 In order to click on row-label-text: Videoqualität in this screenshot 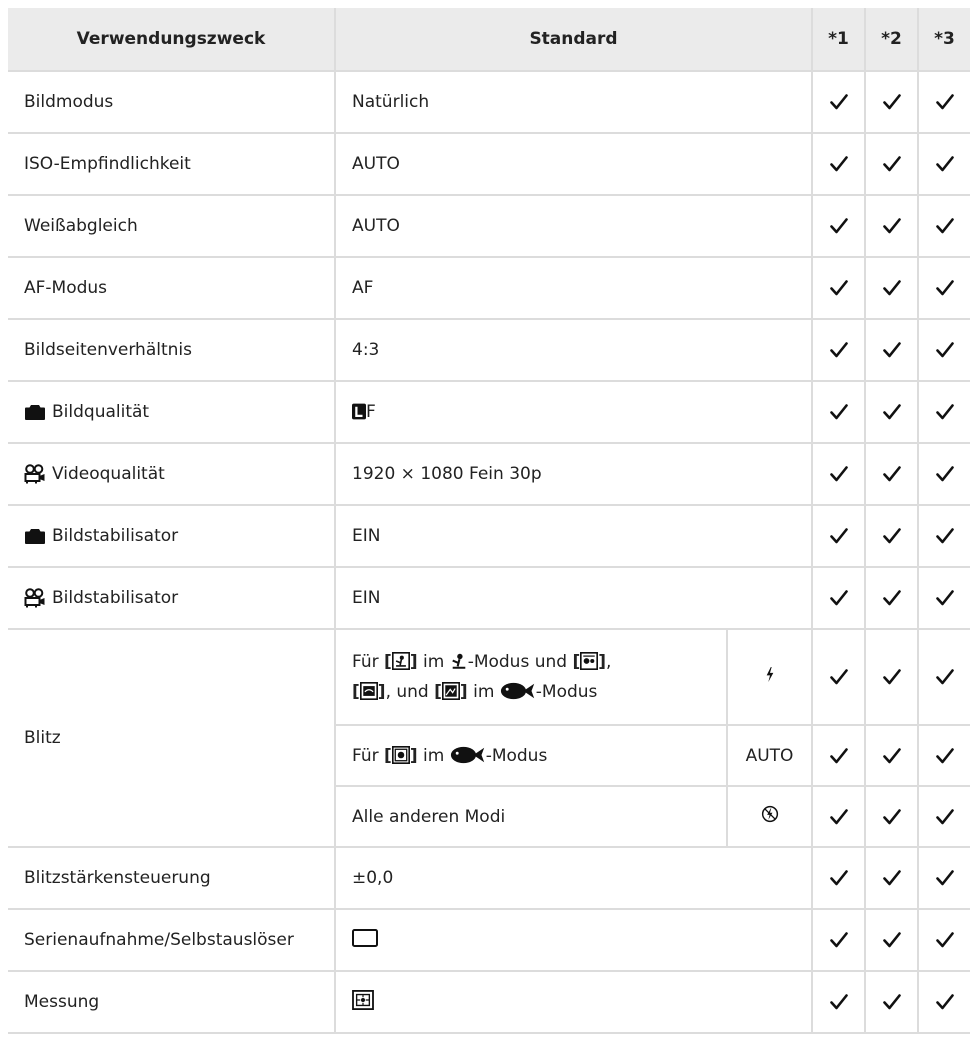, I will do `click(108, 474)`.